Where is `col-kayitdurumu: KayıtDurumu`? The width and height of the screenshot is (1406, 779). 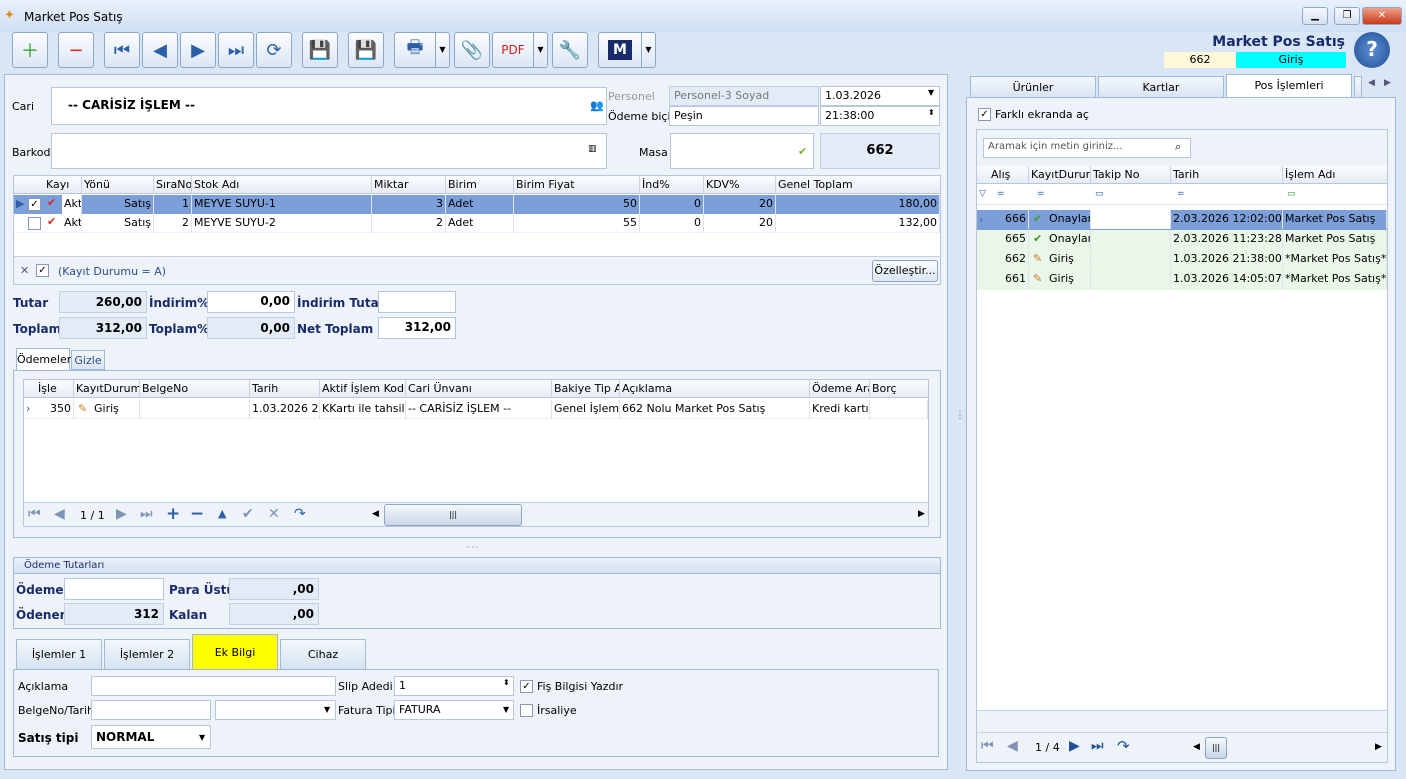 col-kayitdurumu: KayıtDurumu is located at coordinates (107, 389).